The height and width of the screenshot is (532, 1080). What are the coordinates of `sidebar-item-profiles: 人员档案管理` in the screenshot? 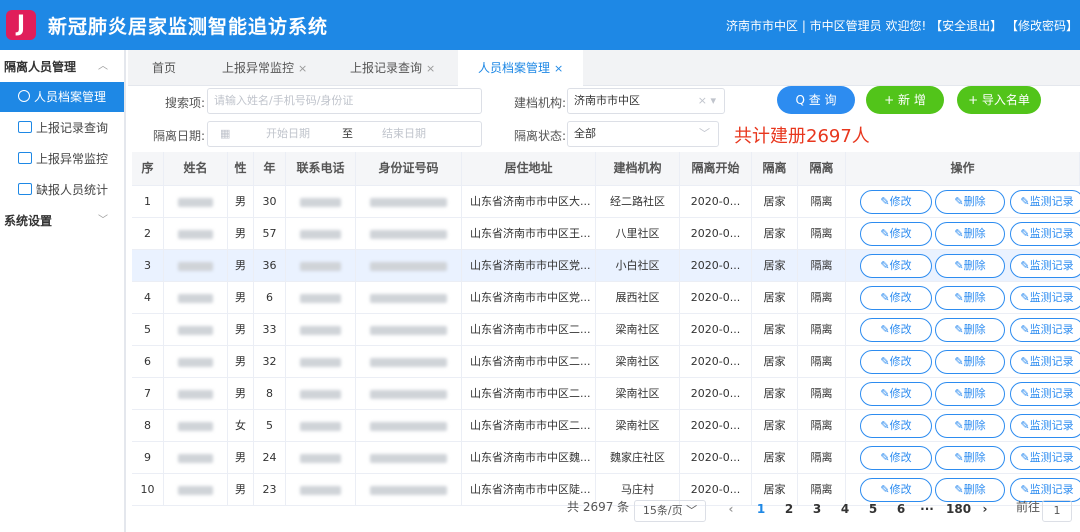 It's located at (62, 97).